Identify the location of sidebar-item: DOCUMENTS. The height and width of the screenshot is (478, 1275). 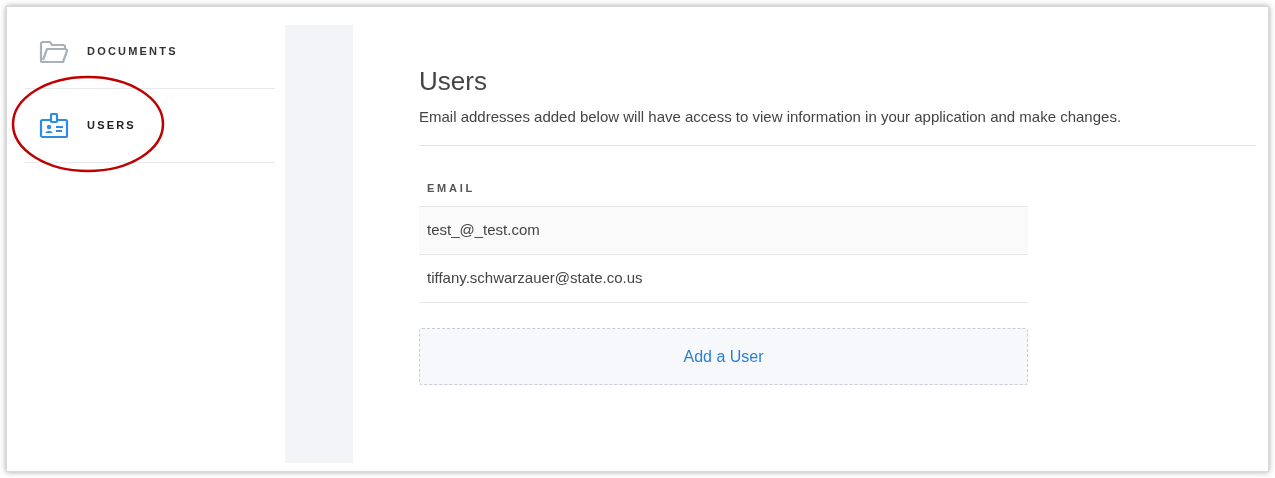
(150, 52).